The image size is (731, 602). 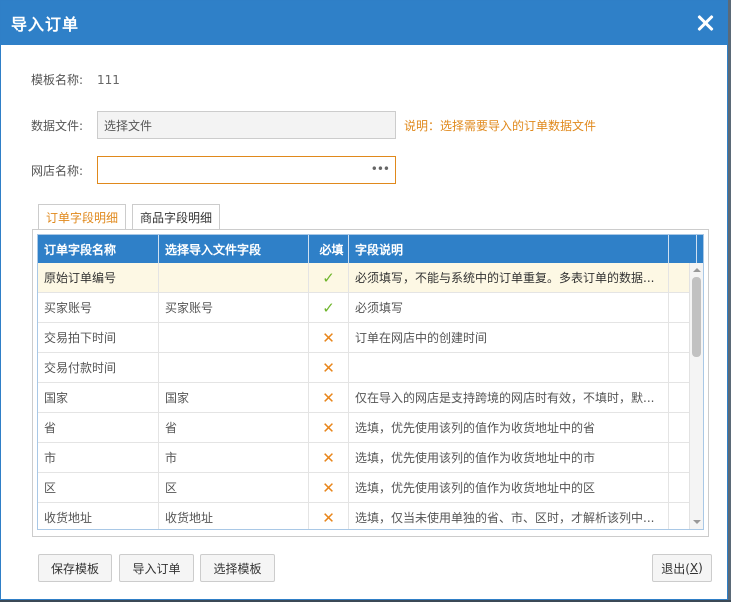 What do you see at coordinates (234, 249) in the screenshot?
I see `header-import-field: 选择导入文件字段` at bounding box center [234, 249].